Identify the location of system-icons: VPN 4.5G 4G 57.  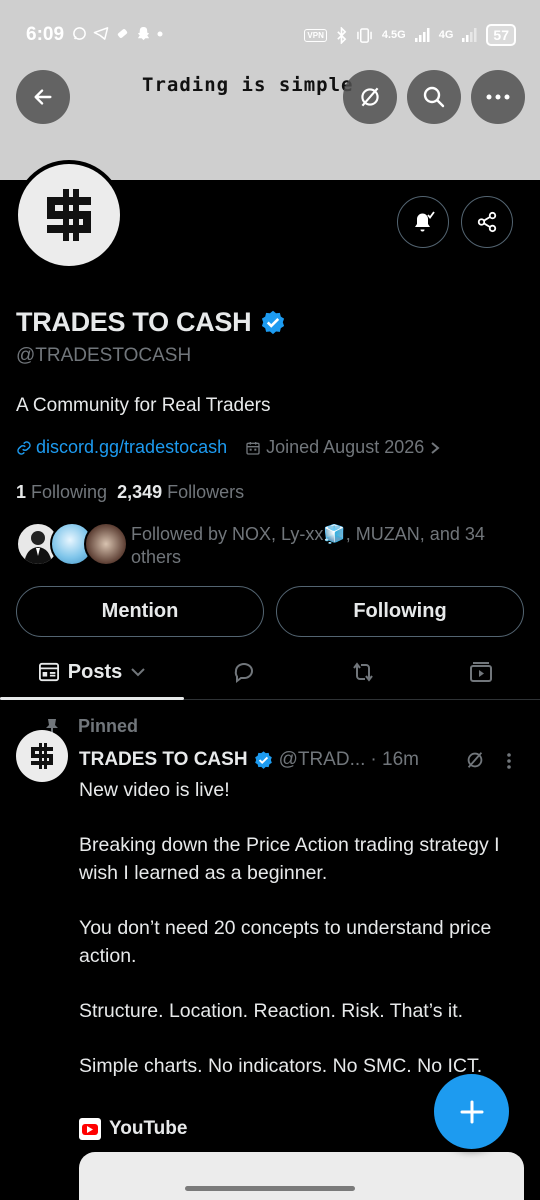
(410, 35).